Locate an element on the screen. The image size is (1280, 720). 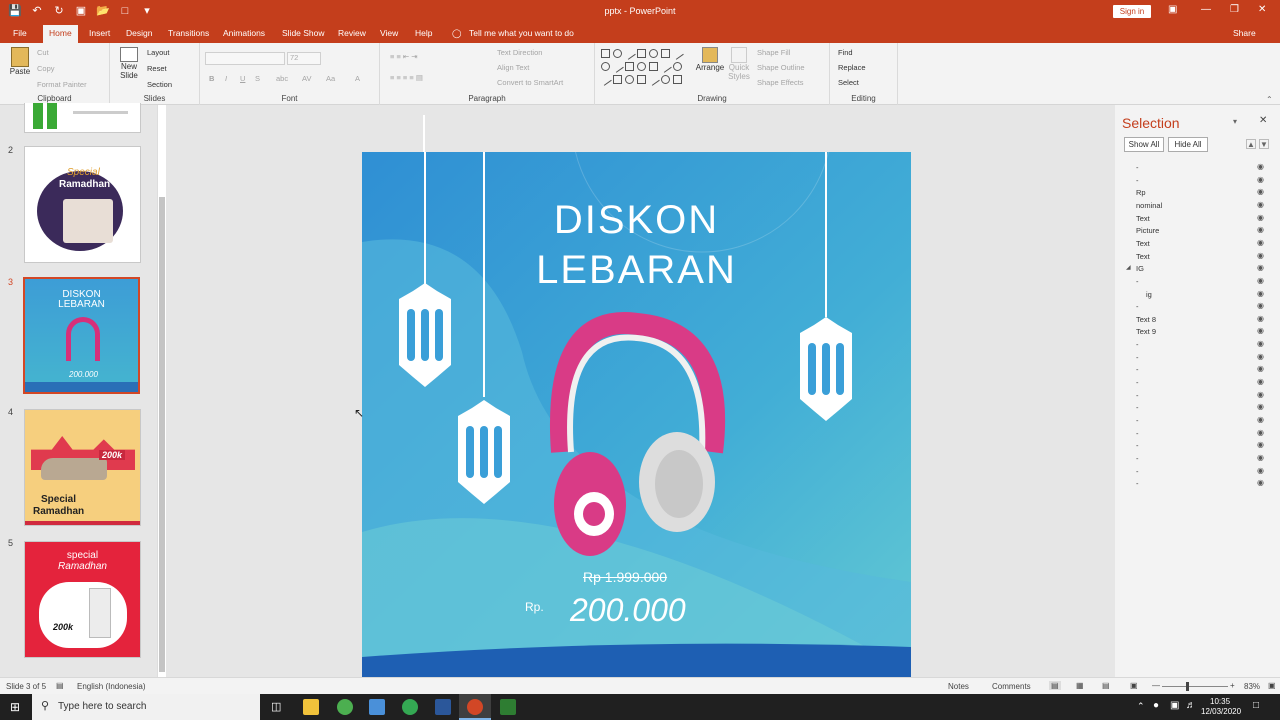
tab-review: Review is located at coordinates (352, 33).